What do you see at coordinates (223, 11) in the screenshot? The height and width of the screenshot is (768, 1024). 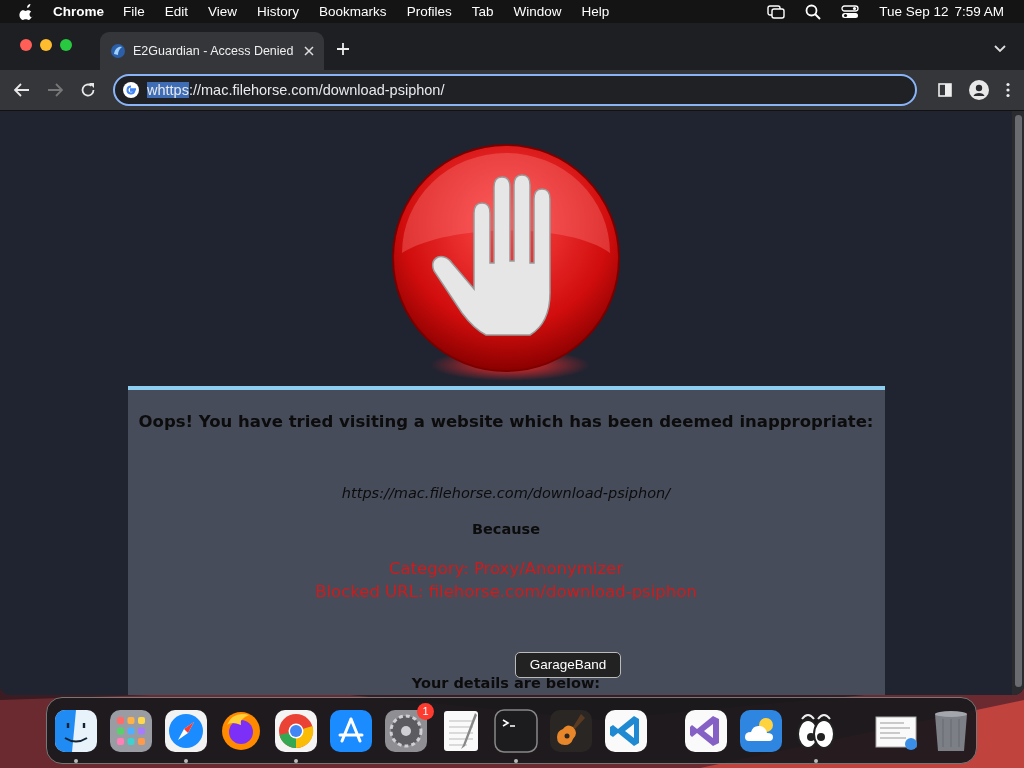 I see `menu-item: View` at bounding box center [223, 11].